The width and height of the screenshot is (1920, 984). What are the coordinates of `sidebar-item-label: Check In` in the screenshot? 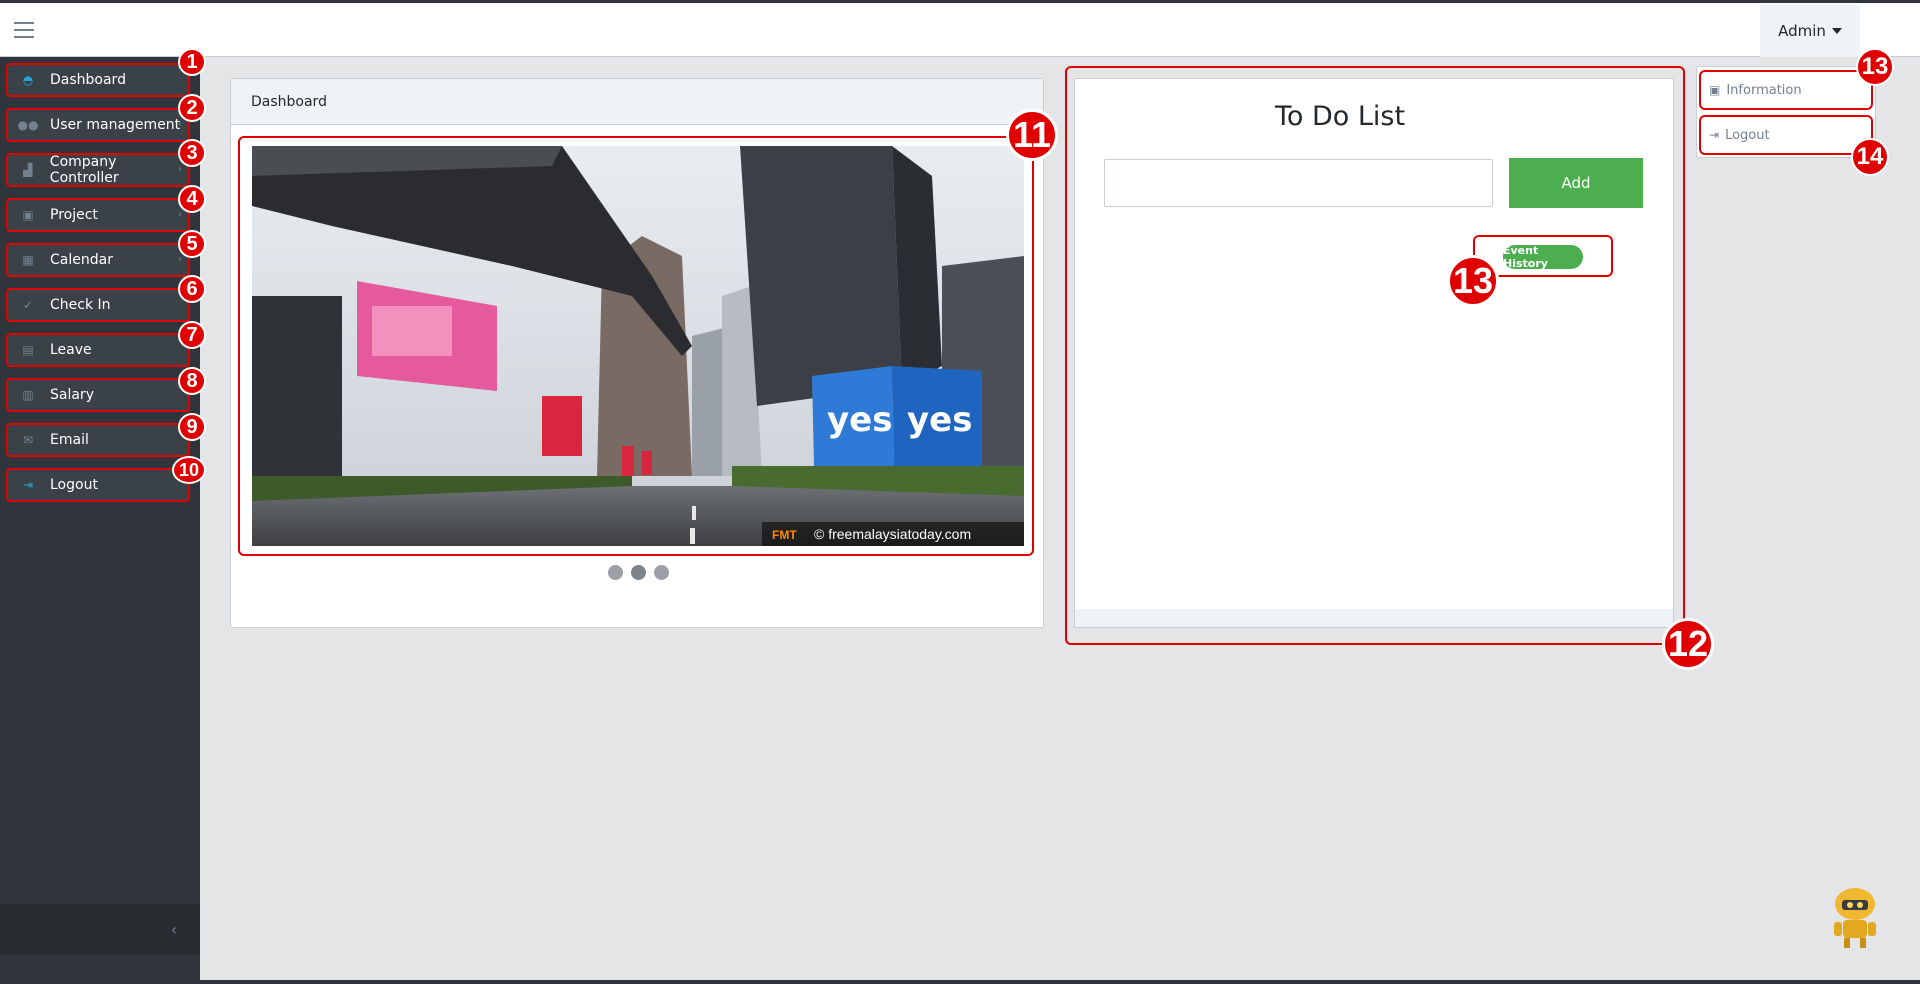 It's located at (80, 305).